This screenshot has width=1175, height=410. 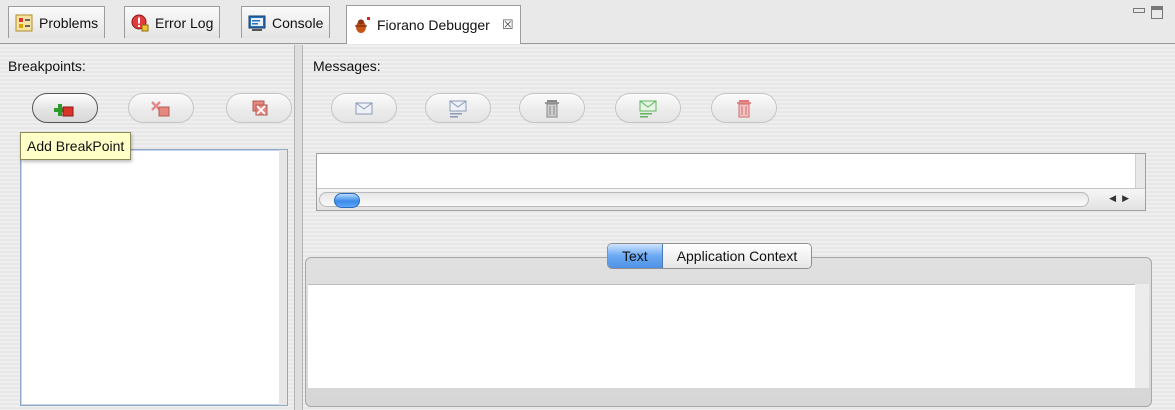 What do you see at coordinates (298, 227) in the screenshot?
I see `panel-splitter` at bounding box center [298, 227].